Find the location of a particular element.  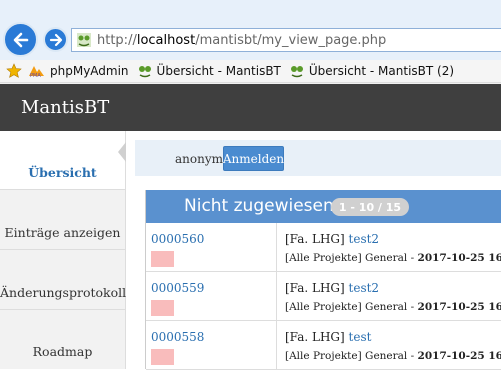

issue-id-link: 0000559 is located at coordinates (177, 288).